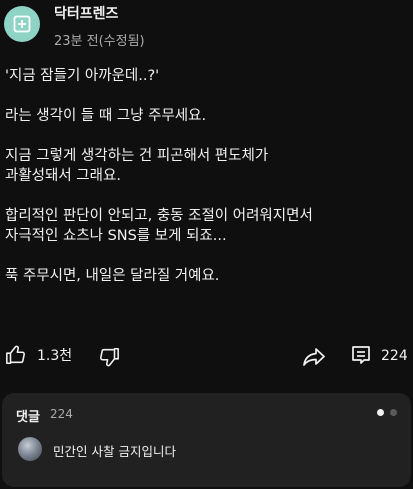  I want to click on comments-icon, so click(361, 355).